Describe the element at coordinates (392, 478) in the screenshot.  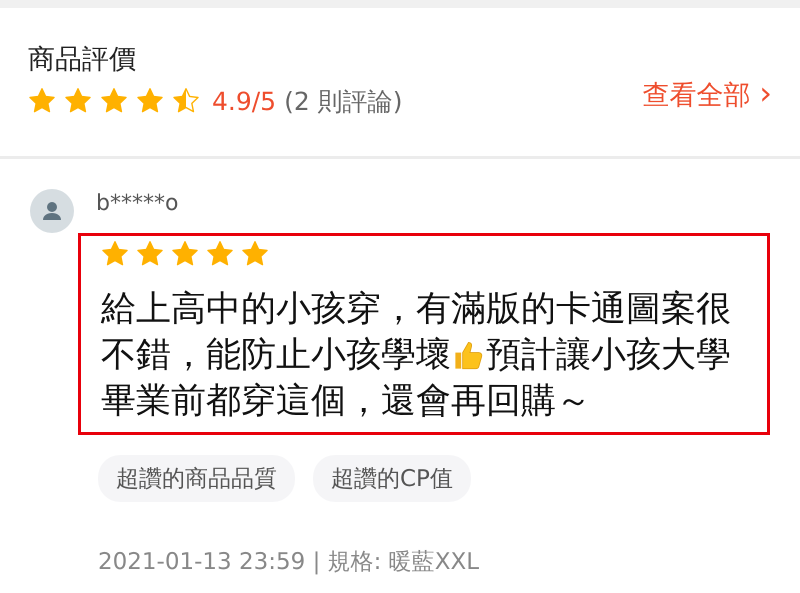
I see `review-tag: 超讚的CP值` at that location.